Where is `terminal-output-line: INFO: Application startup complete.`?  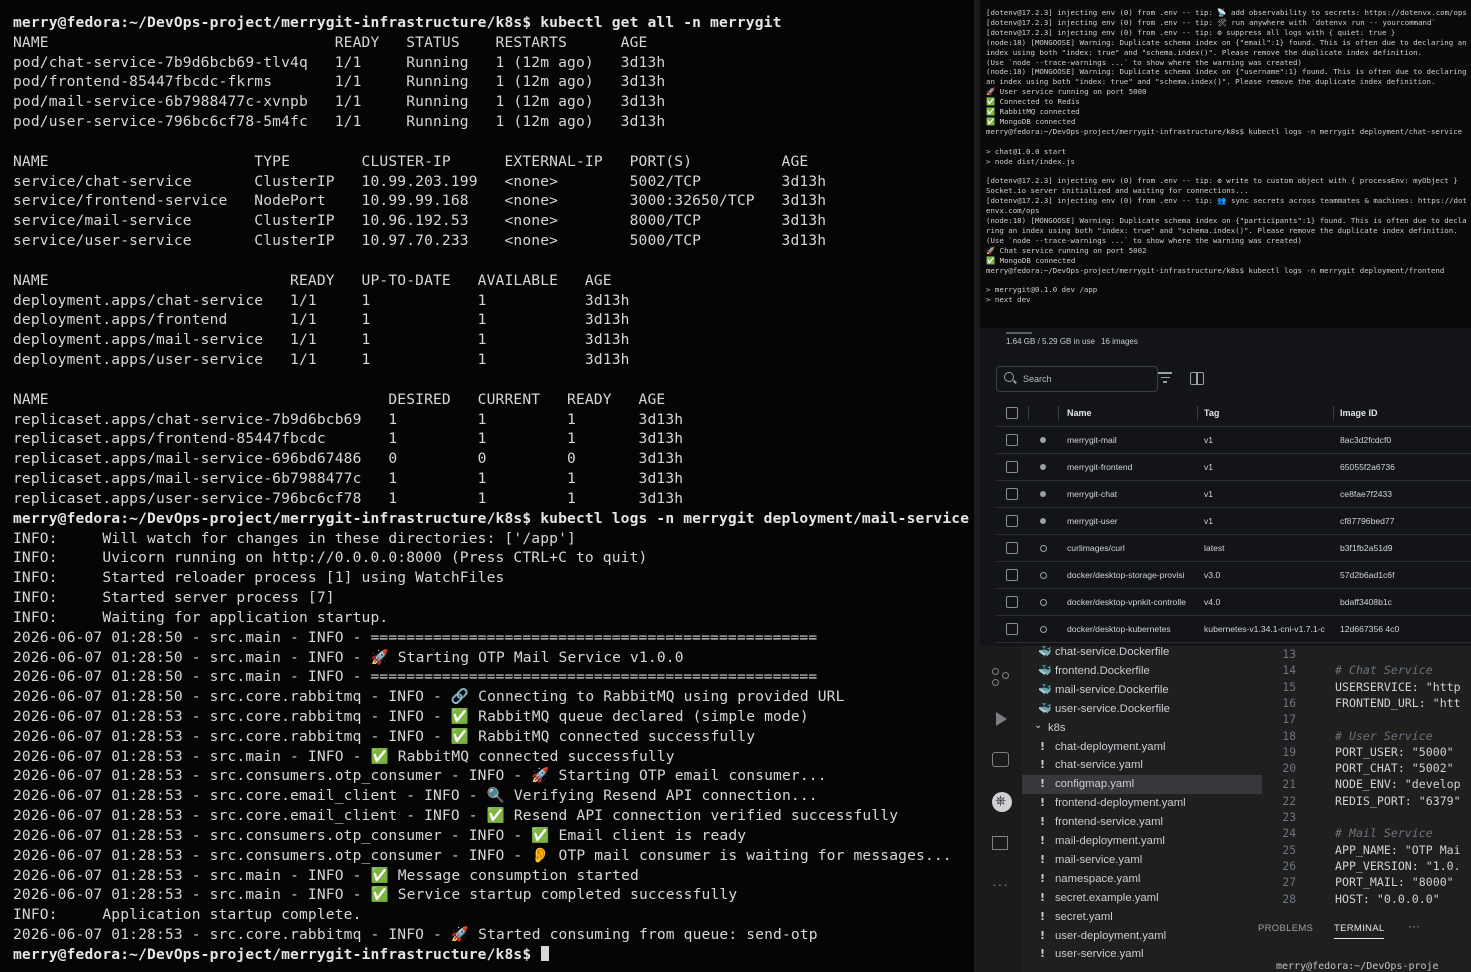 terminal-output-line: INFO: Application startup complete. is located at coordinates (187, 915).